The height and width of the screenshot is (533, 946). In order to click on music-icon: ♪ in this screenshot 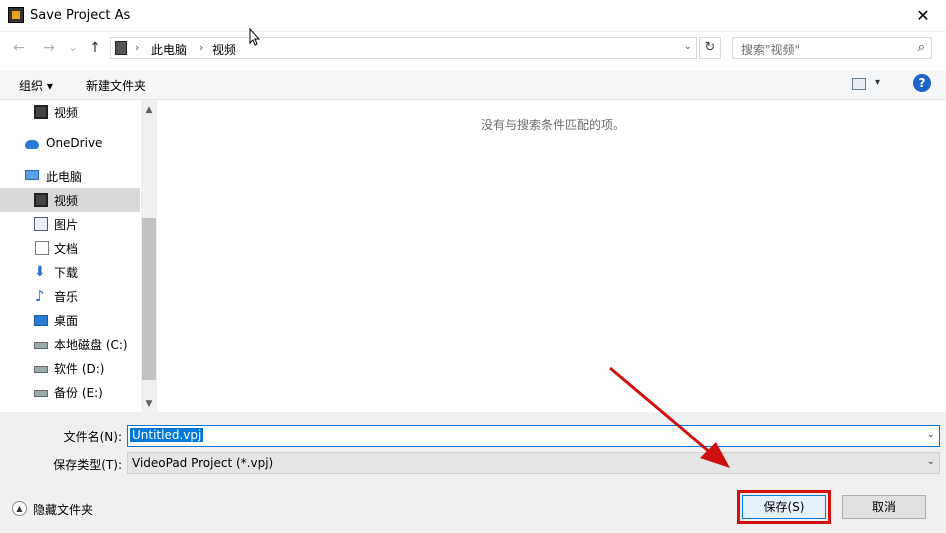, I will do `click(40, 296)`.